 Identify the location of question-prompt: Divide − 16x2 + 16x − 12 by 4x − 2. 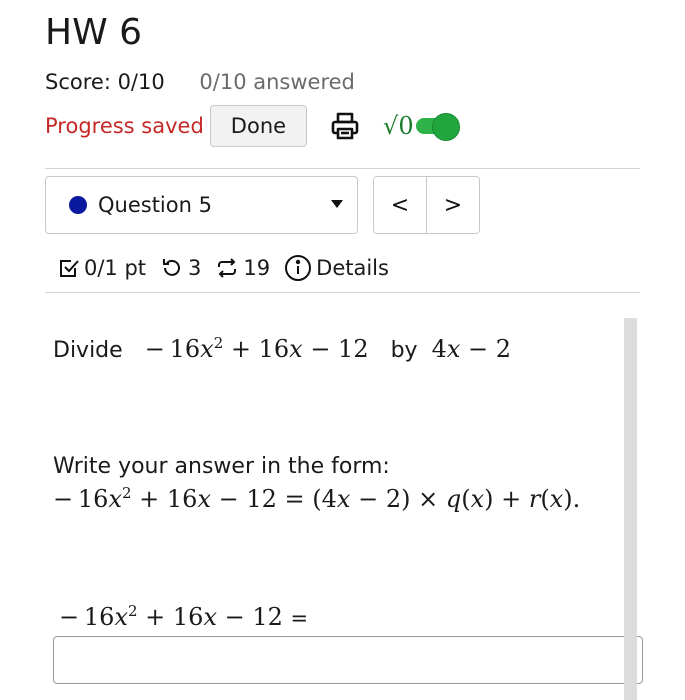
(282, 348).